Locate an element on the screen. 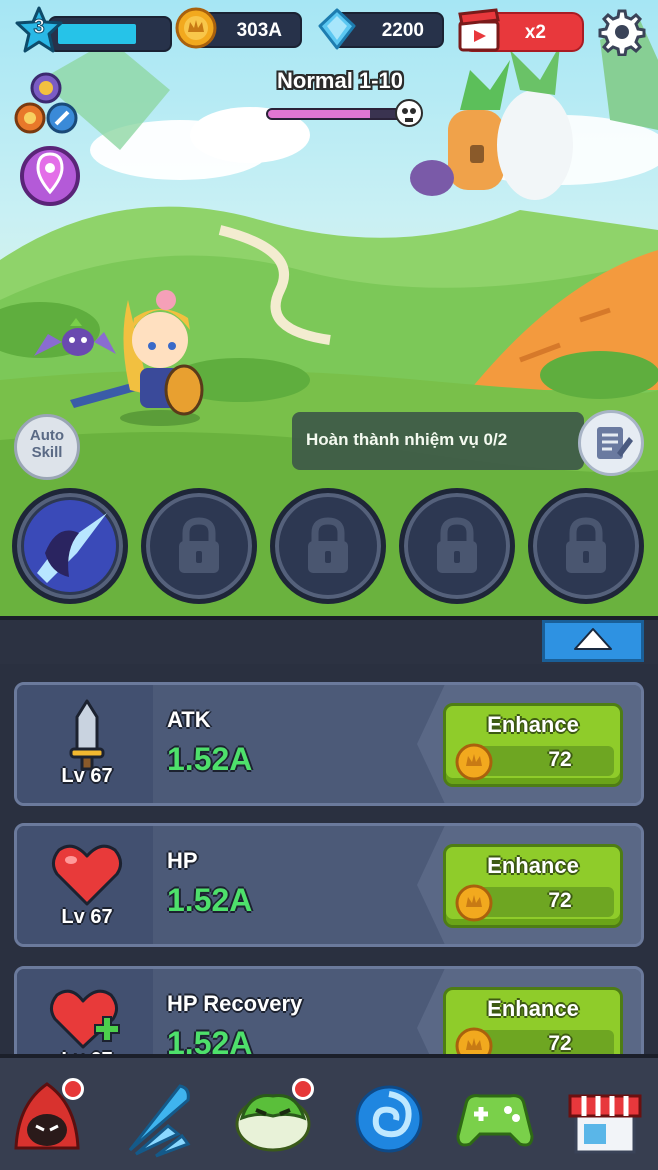  exp-bar-fill is located at coordinates (97, 34).